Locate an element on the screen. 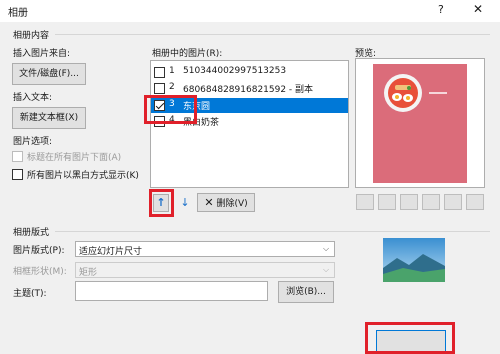 This screenshot has height=354, width=500. layout-select: 适应幻灯片尺寸 ⌵ is located at coordinates (205, 249).